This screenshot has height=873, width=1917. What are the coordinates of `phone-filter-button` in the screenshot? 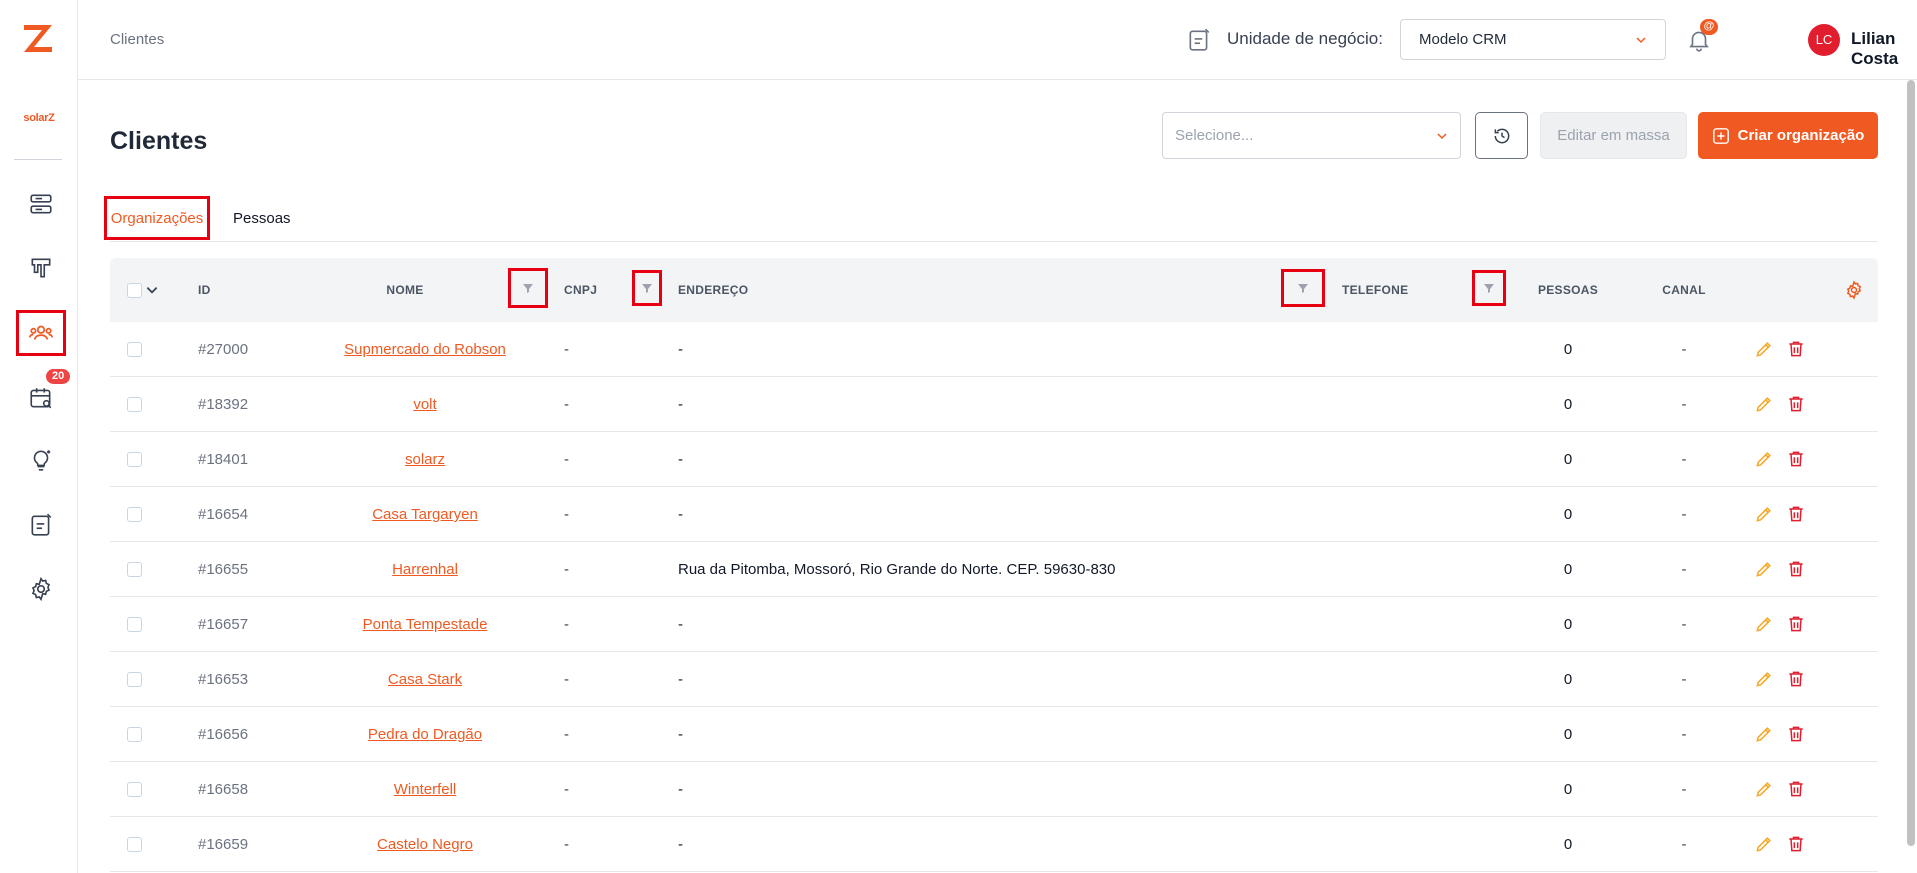 It's located at (1489, 288).